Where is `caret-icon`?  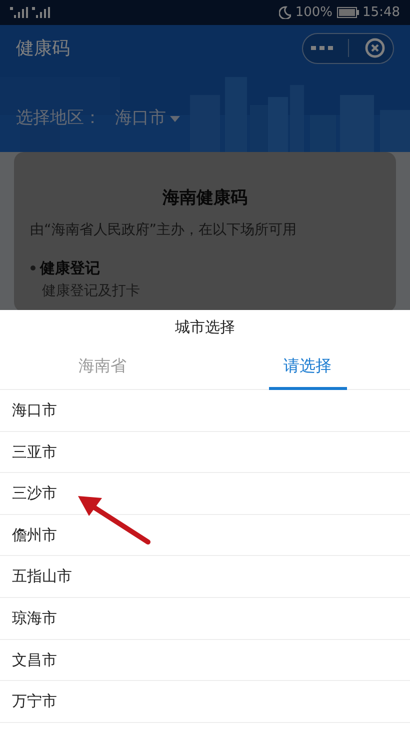 caret-icon is located at coordinates (175, 119).